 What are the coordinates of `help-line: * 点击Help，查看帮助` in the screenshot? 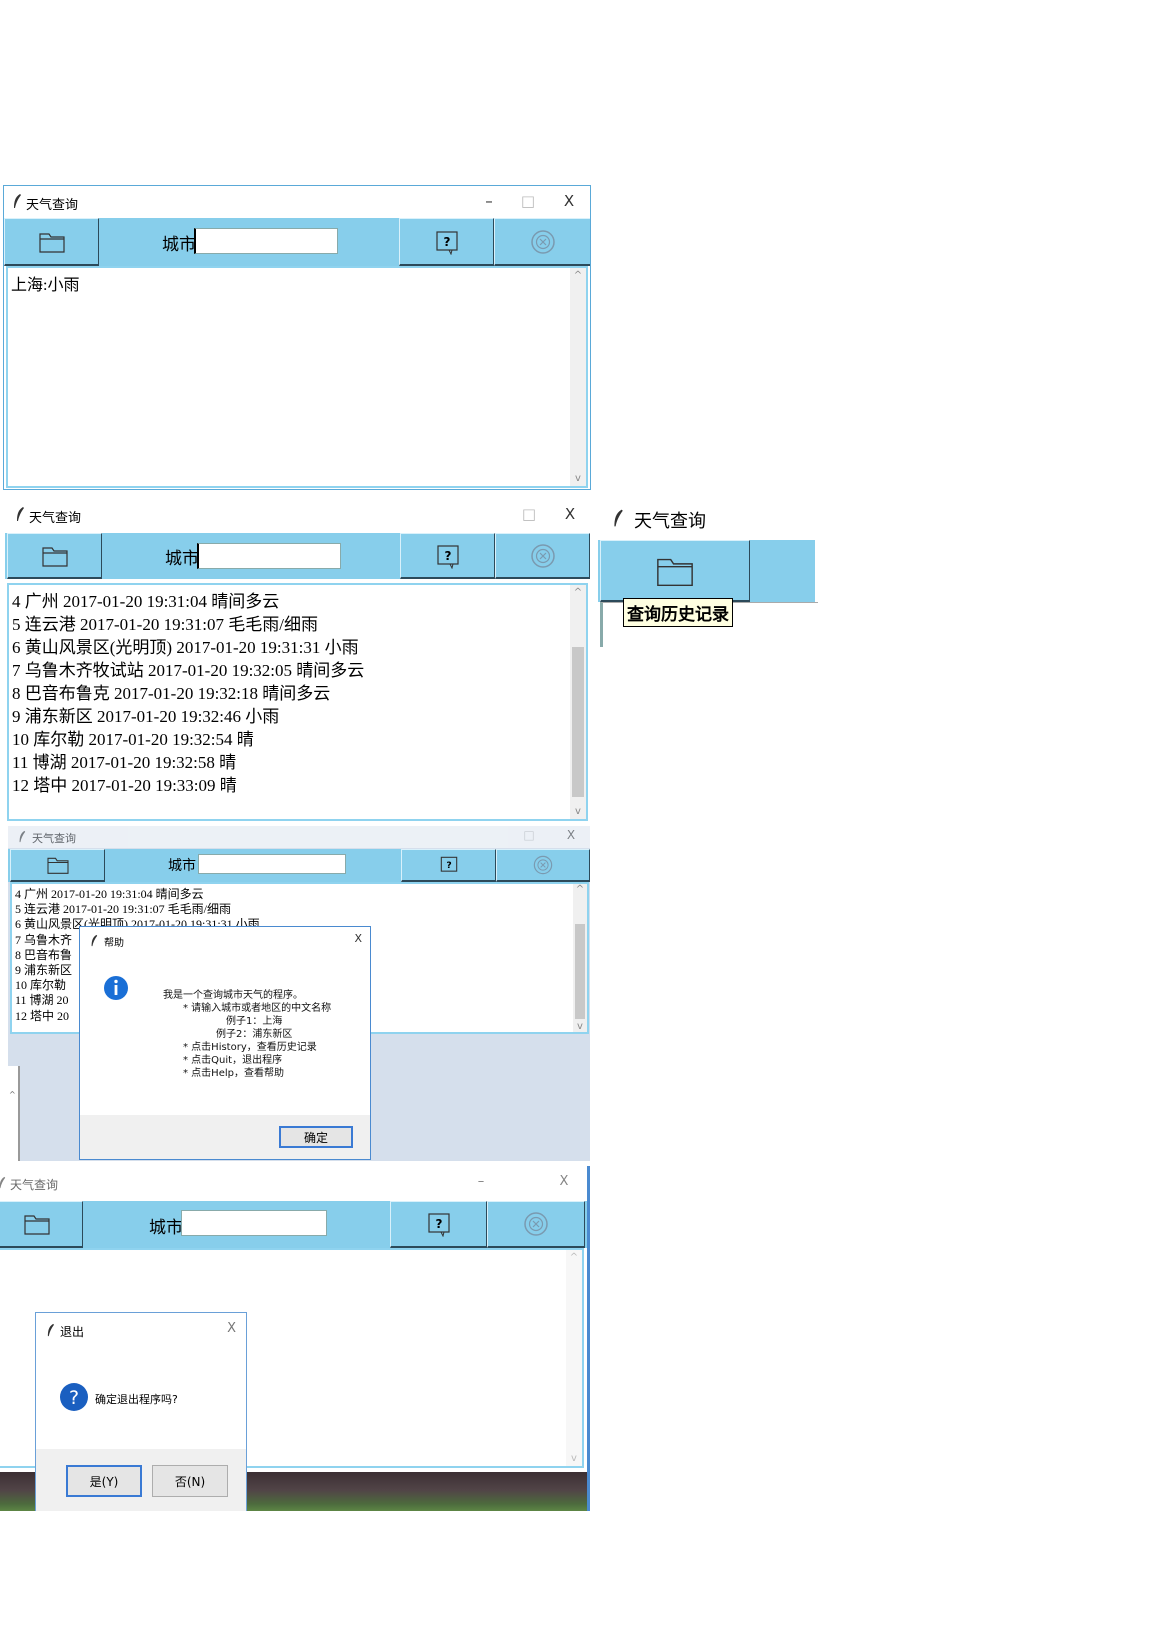 It's located at (233, 1073).